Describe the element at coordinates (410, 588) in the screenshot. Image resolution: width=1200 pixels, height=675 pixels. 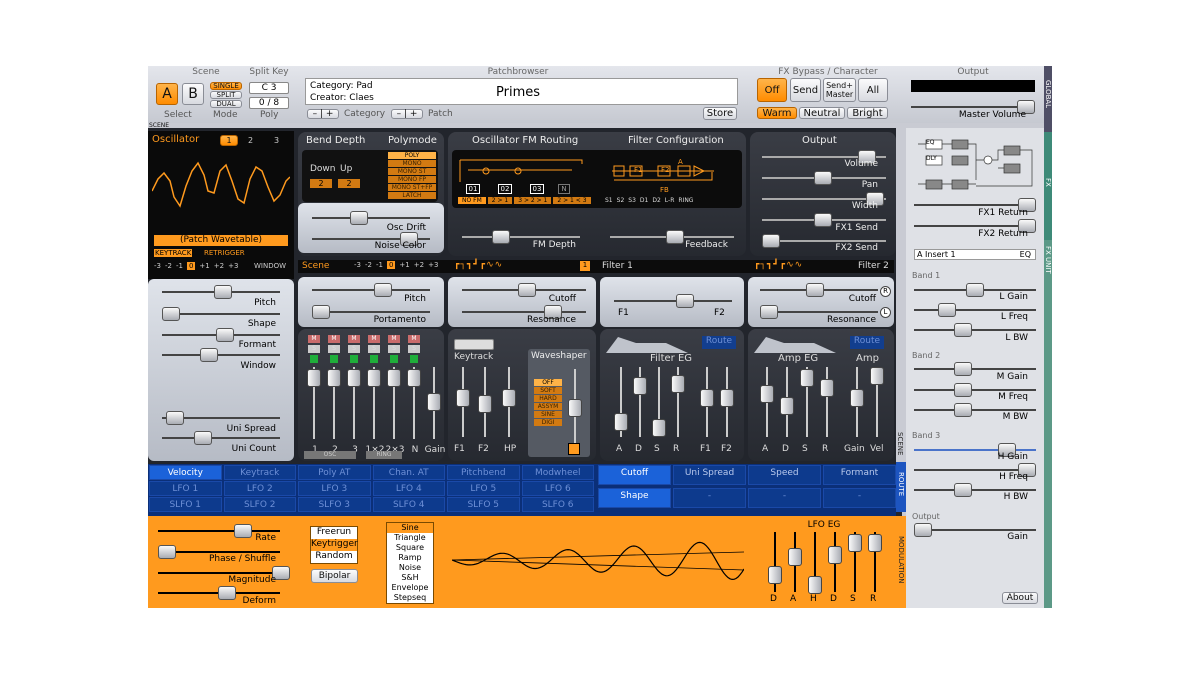
I see `shape-envelope: Envelope` at that location.